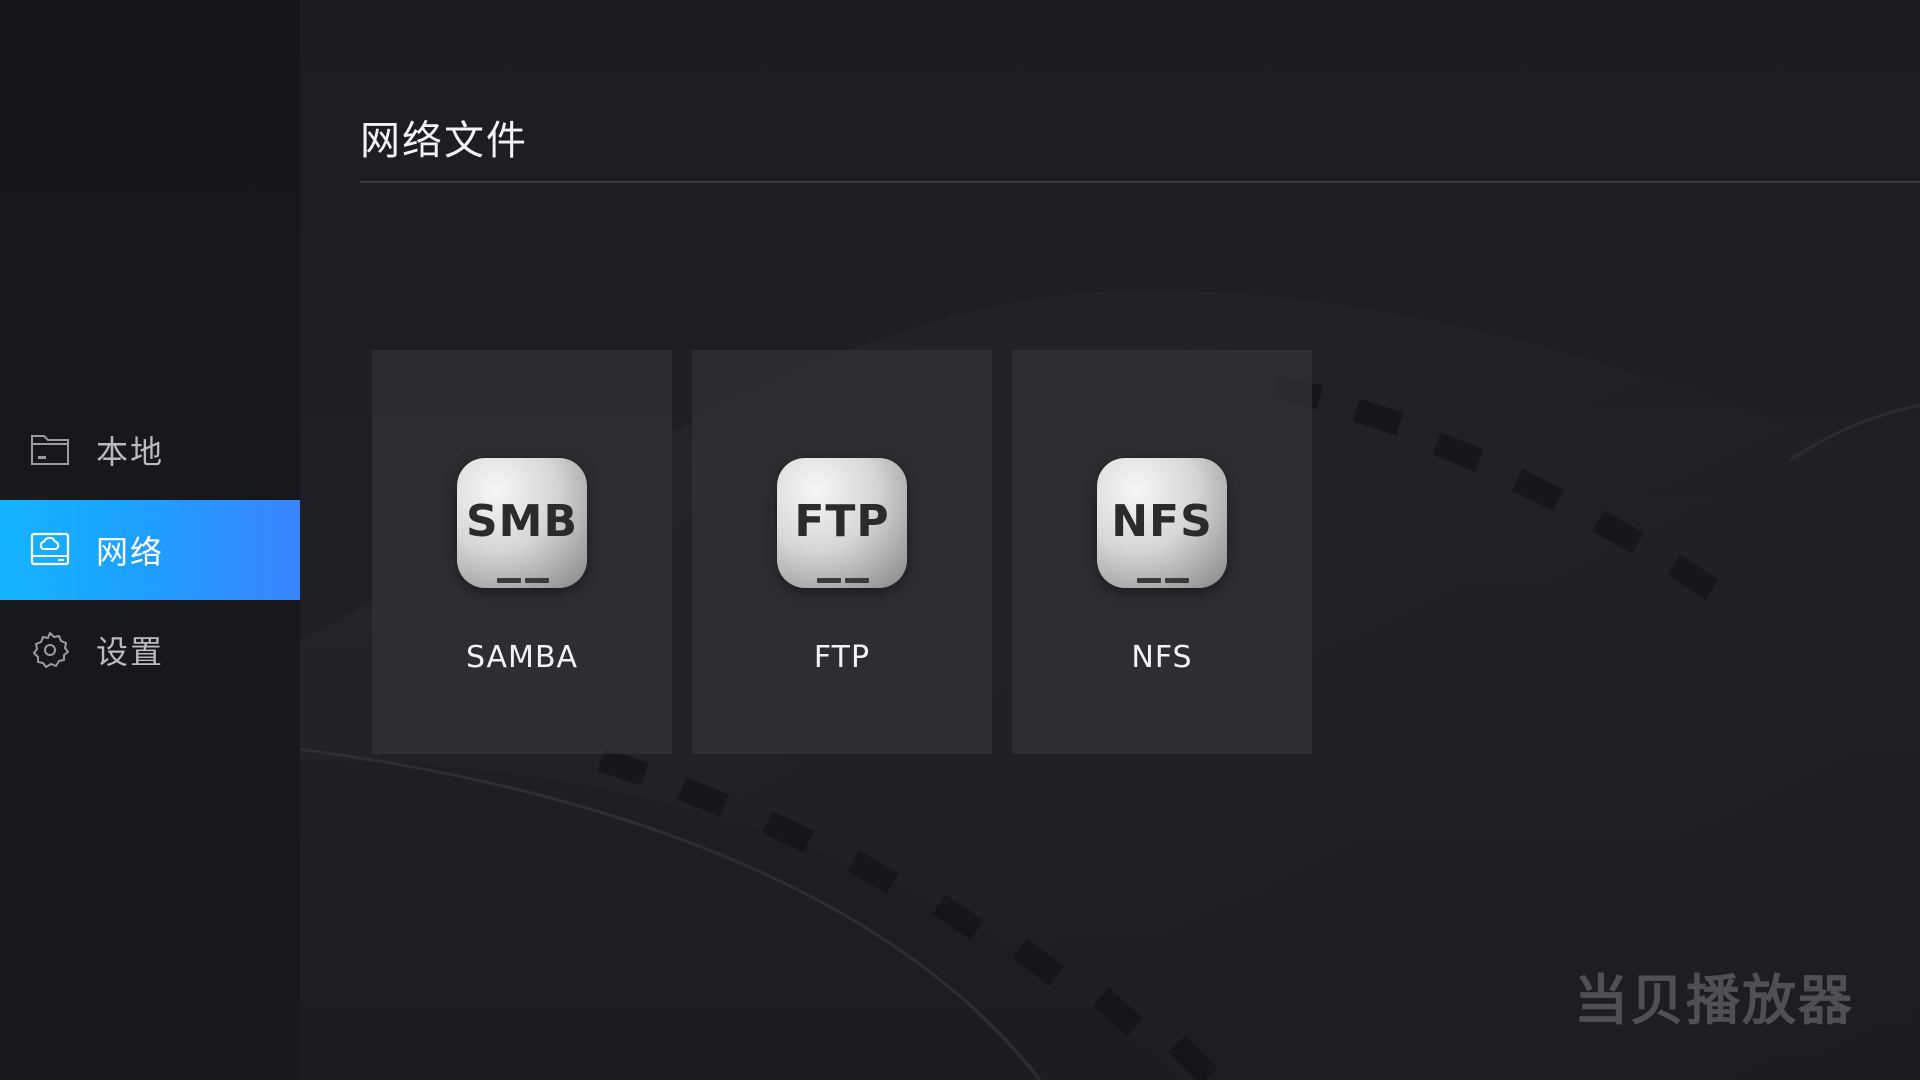 Image resolution: width=1920 pixels, height=1080 pixels. What do you see at coordinates (130, 652) in the screenshot?
I see `sidebar-item-label: 设置` at bounding box center [130, 652].